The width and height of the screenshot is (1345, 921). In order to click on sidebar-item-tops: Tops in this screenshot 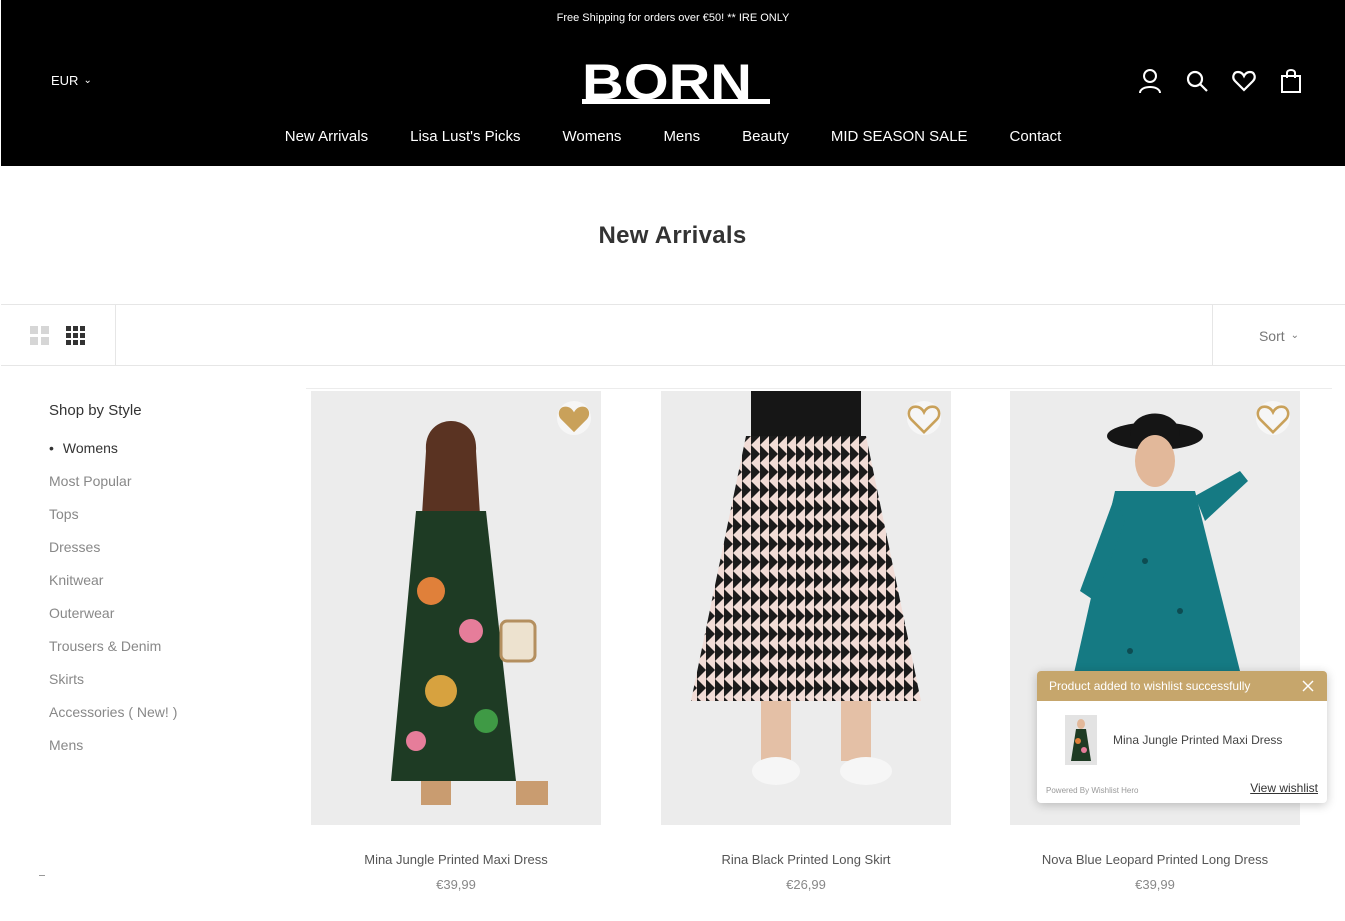, I will do `click(159, 522)`.